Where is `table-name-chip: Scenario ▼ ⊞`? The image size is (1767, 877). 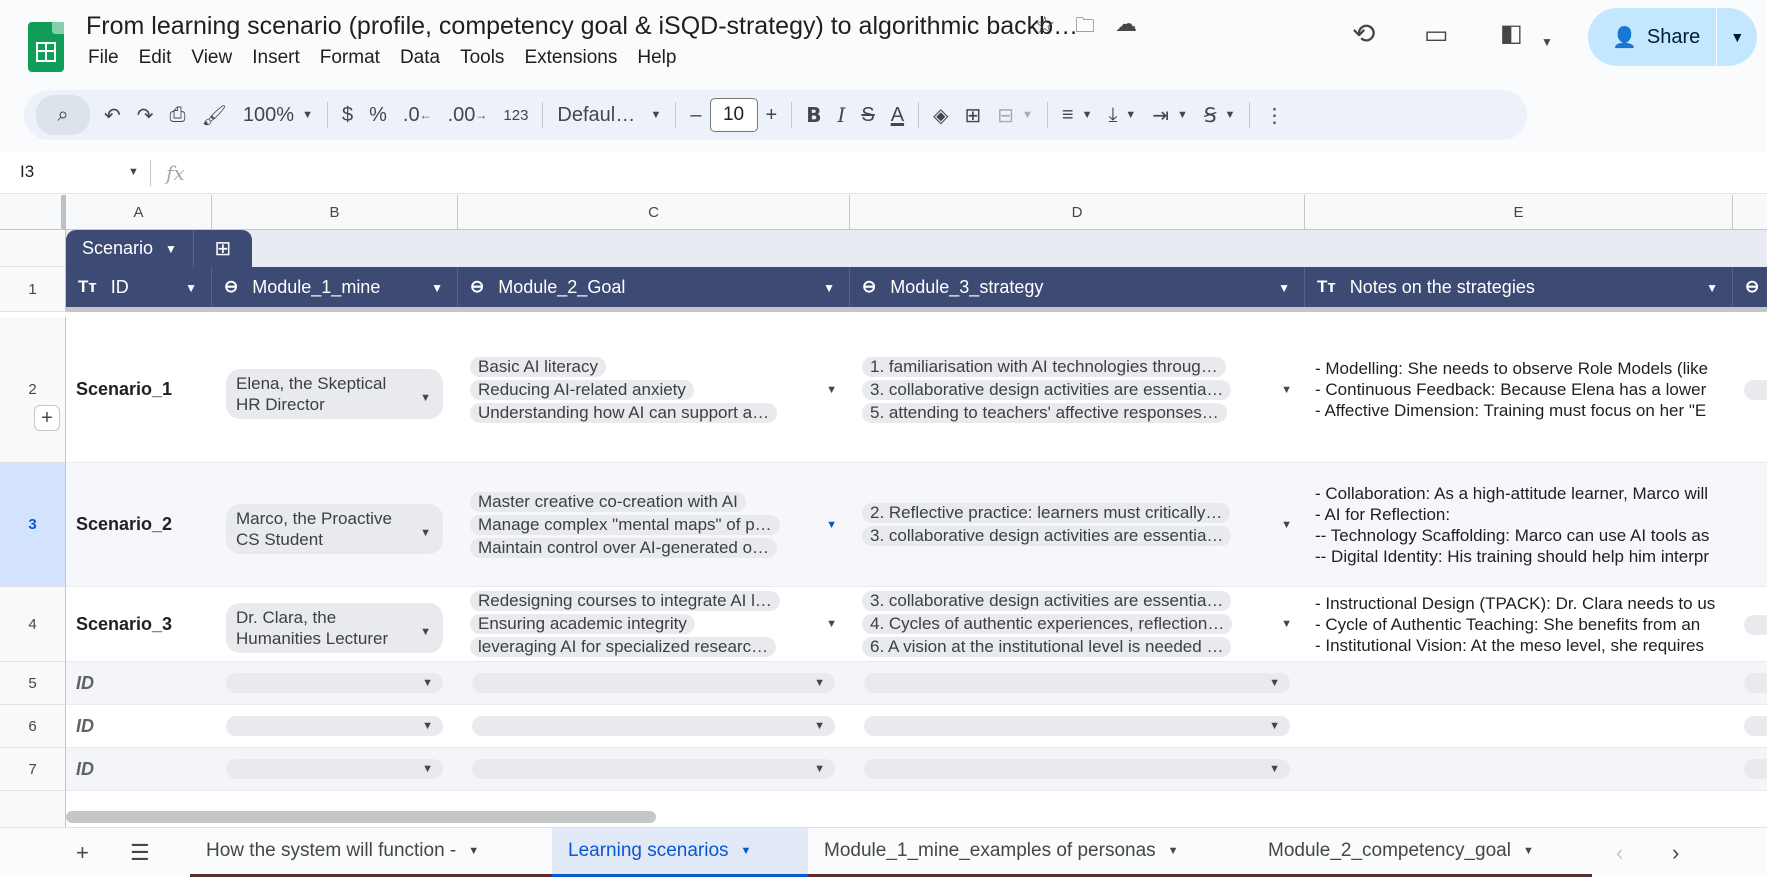
table-name-chip: Scenario ▼ ⊞ is located at coordinates (159, 248).